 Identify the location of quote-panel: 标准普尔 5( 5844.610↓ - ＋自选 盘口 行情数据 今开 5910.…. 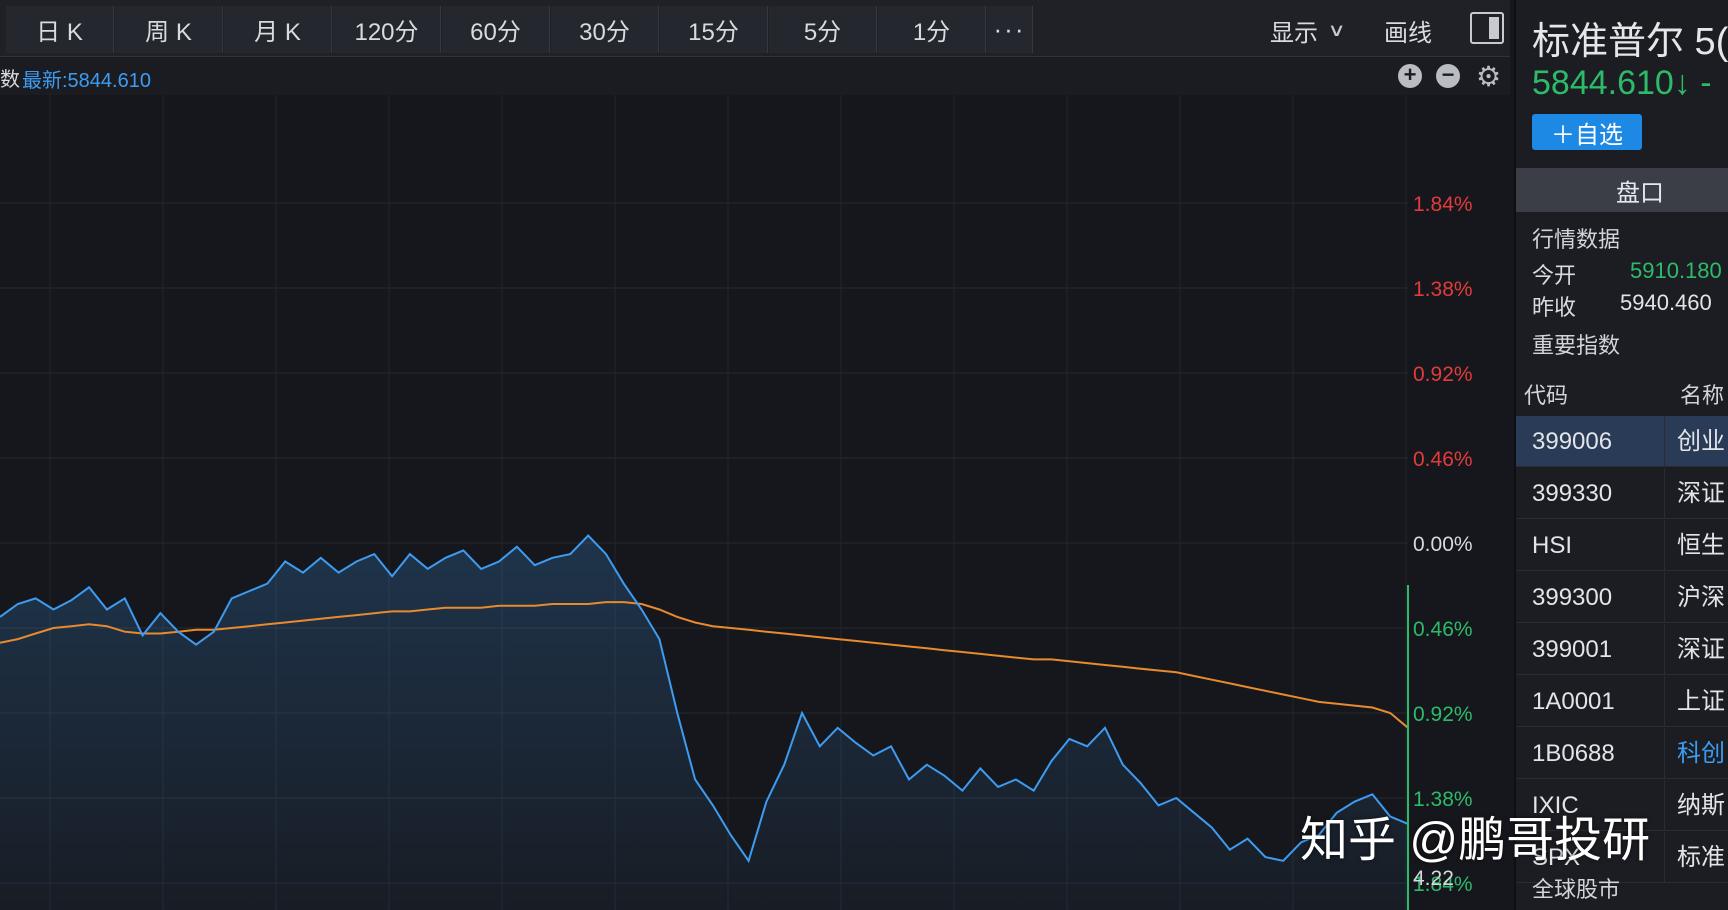
(1621, 455).